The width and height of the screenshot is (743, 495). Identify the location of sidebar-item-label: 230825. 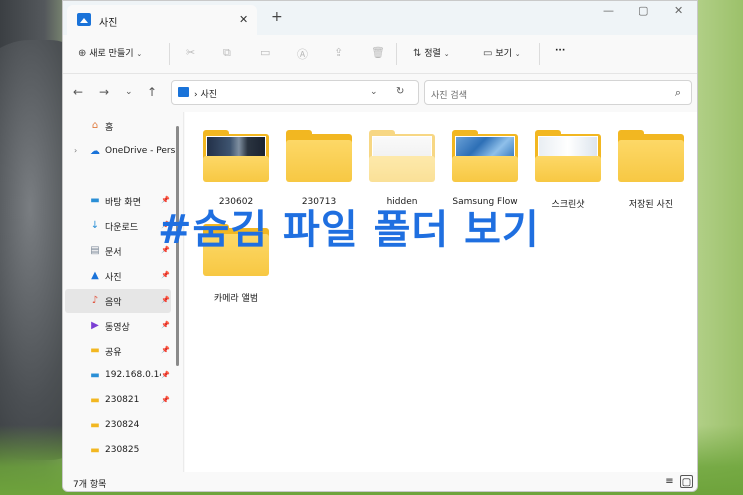
(122, 450).